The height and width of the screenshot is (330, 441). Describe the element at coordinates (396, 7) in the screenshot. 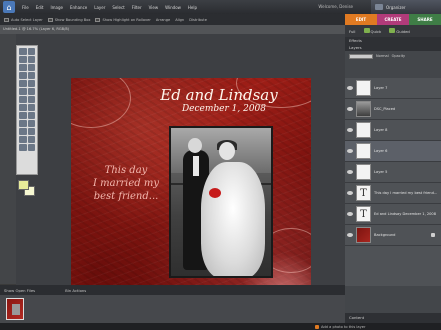

I see `organizer-label: Organizer` at that location.